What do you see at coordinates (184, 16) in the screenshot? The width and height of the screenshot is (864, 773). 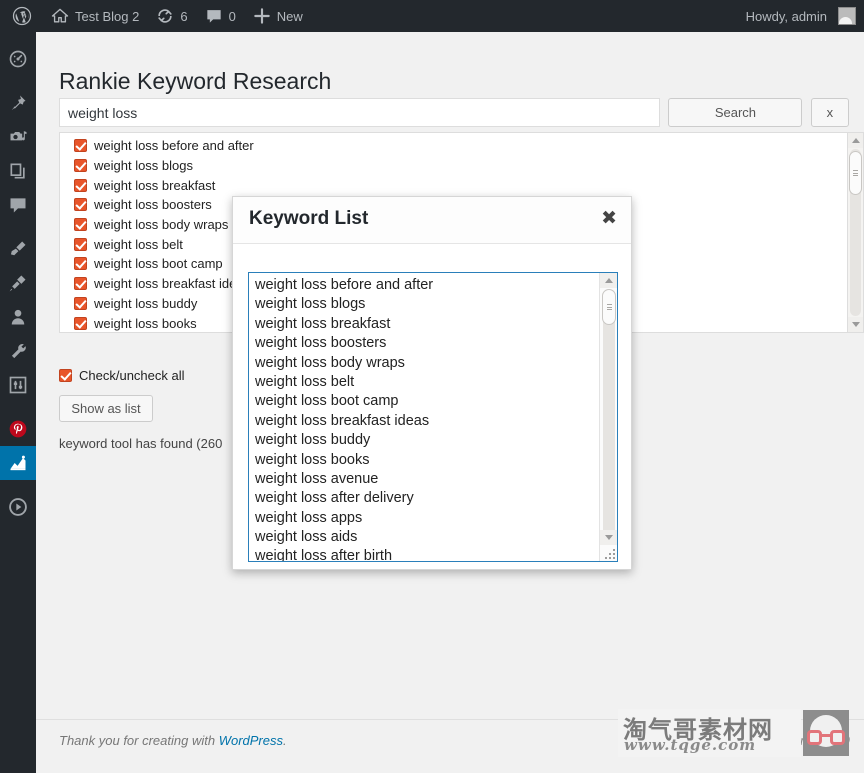 I see `updates-count: 6` at bounding box center [184, 16].